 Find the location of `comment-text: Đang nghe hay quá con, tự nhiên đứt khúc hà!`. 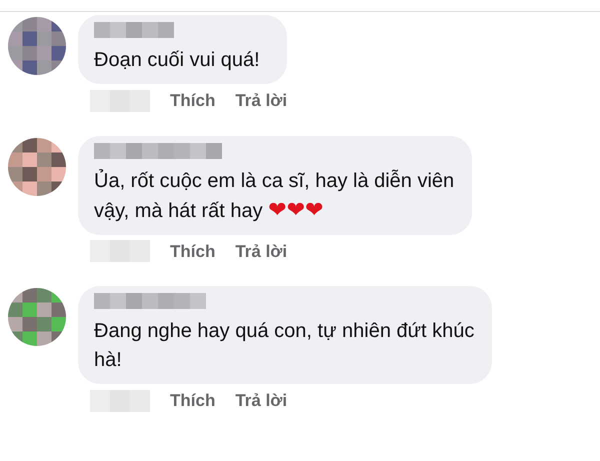

comment-text: Đang nghe hay quá con, tự nhiên đứt khúc hà! is located at coordinates (284, 346).